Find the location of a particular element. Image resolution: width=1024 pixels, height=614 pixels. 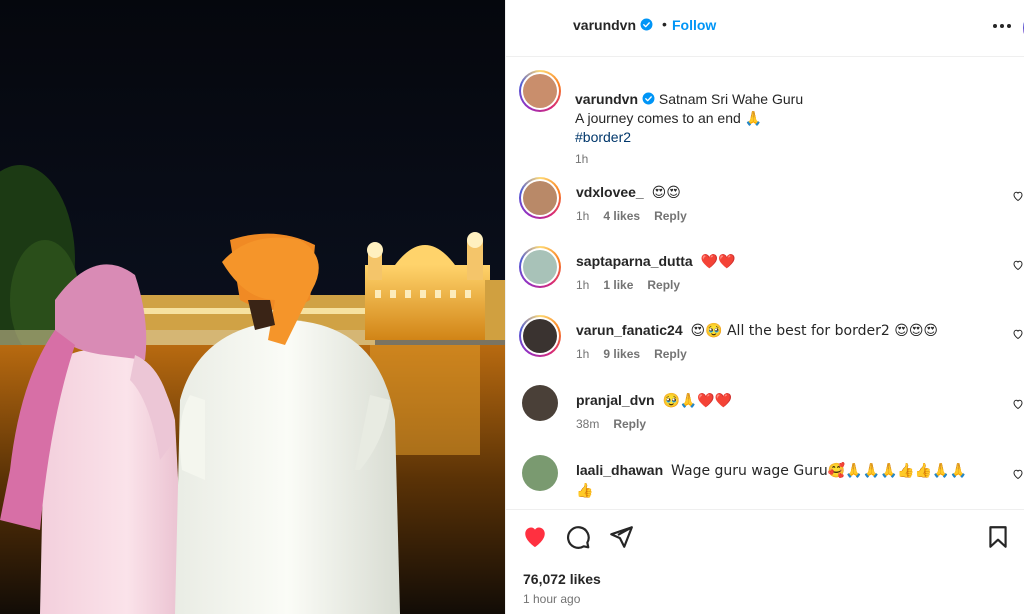

comment-meta: 1h 4 likes Reply is located at coordinates (631, 216).